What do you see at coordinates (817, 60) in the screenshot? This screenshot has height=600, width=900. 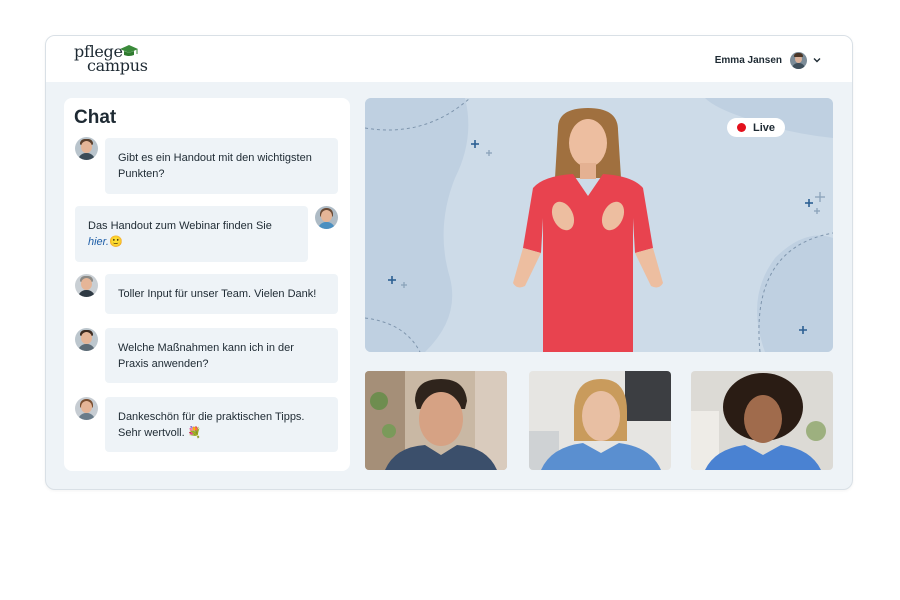 I see `chevron-down-icon` at bounding box center [817, 60].